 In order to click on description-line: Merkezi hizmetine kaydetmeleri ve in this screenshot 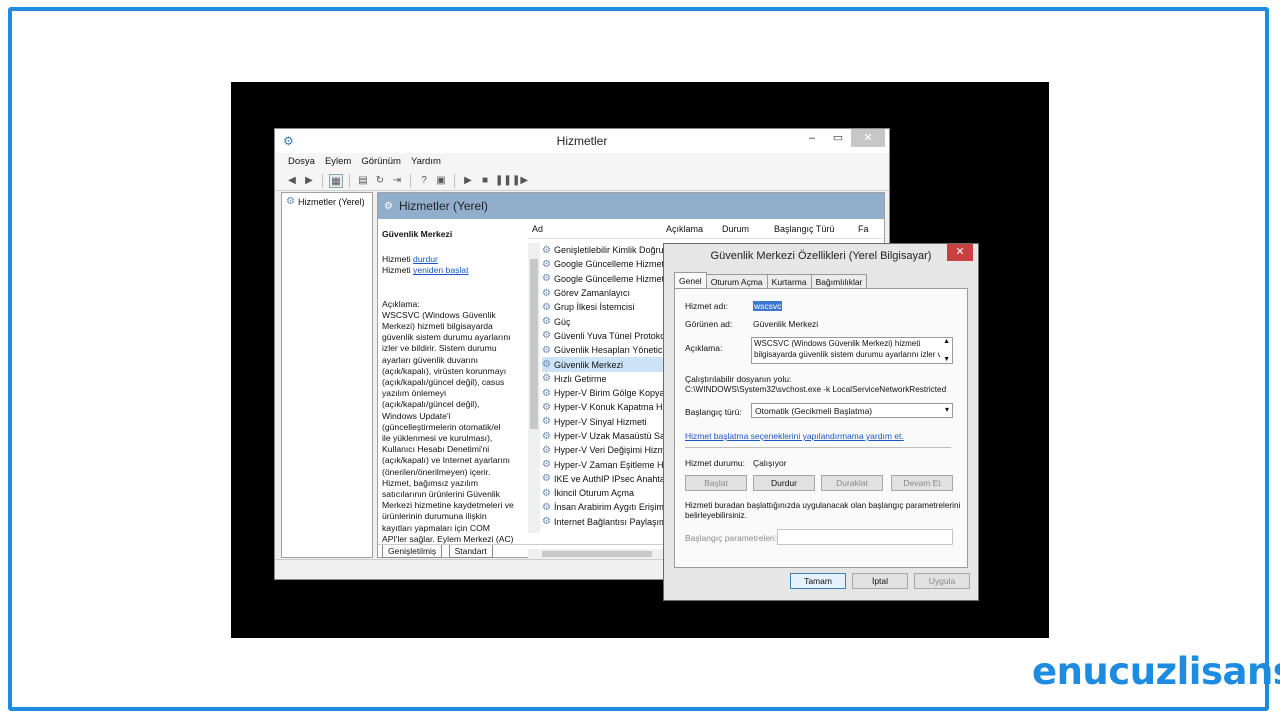, I will do `click(448, 505)`.